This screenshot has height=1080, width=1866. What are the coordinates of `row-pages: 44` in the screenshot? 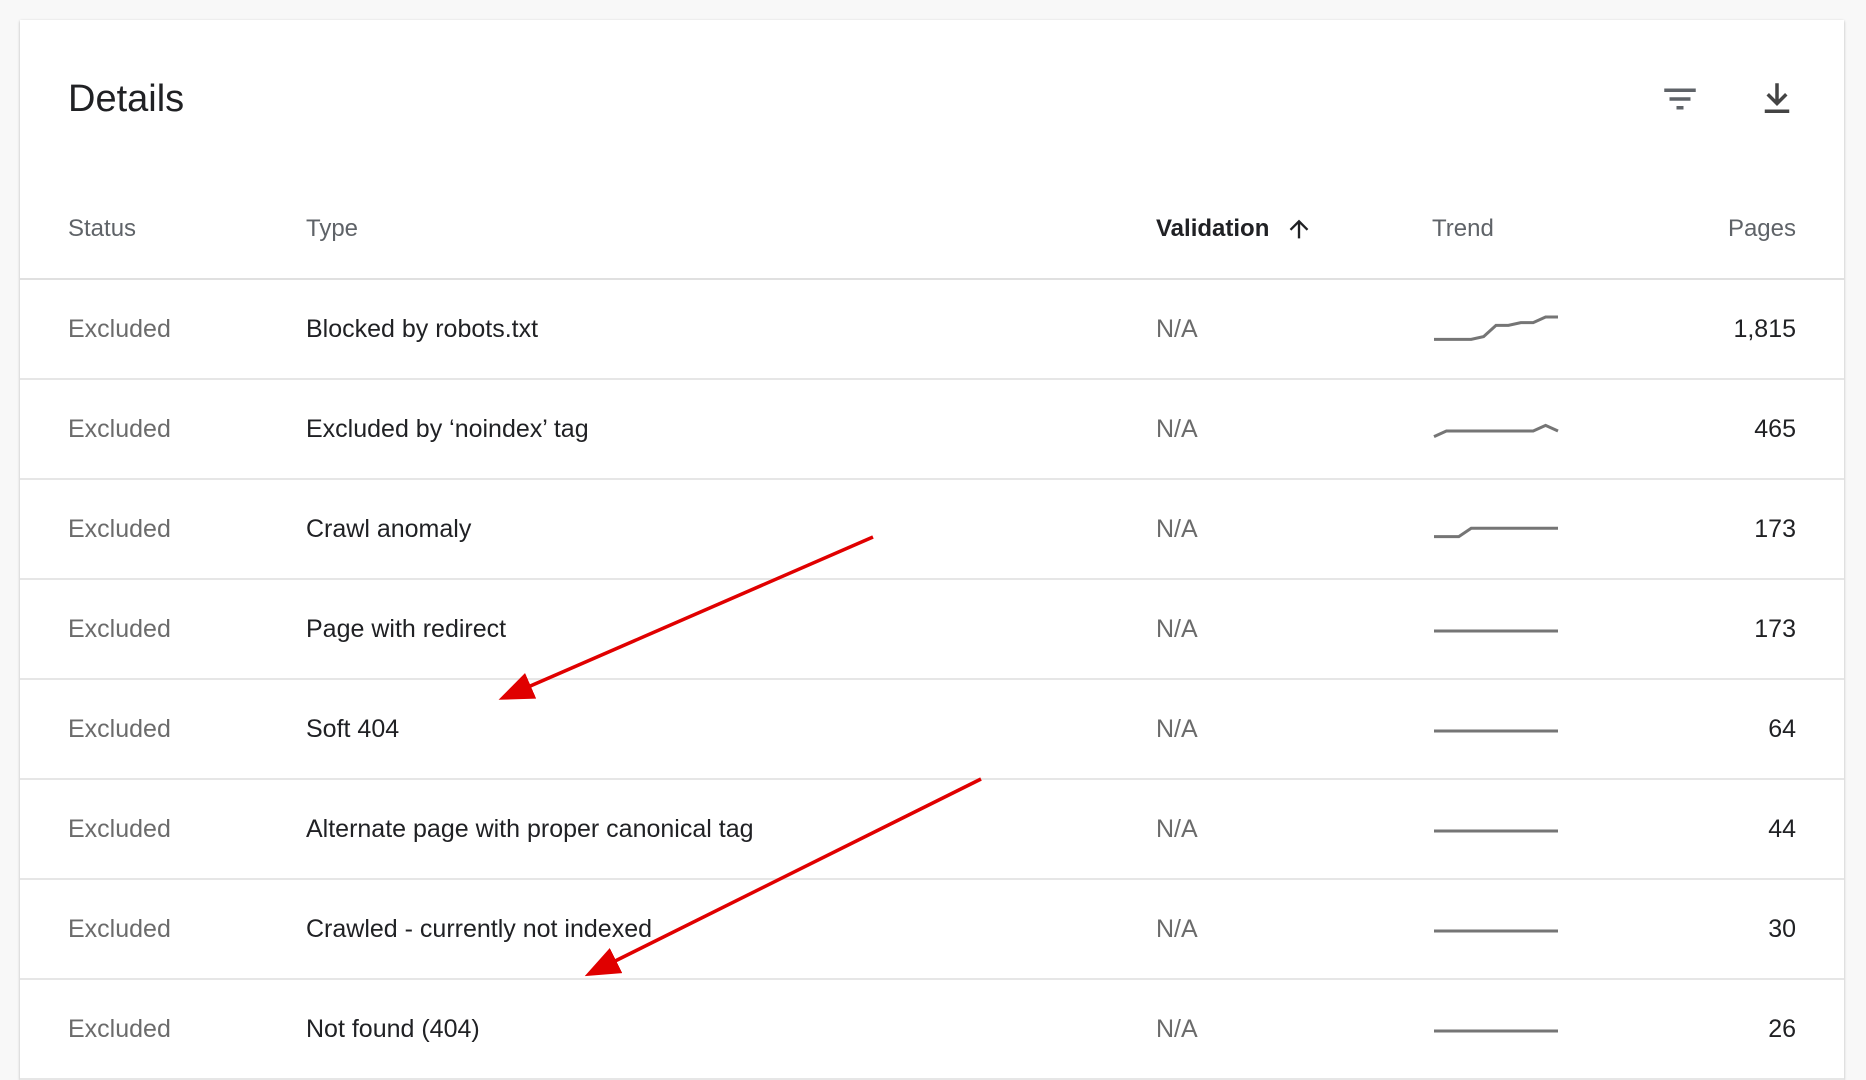 It's located at (1782, 828).